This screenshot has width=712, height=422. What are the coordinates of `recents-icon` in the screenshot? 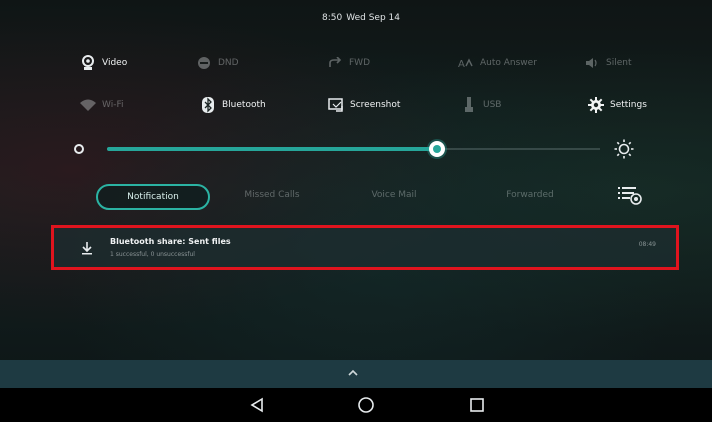 It's located at (477, 405).